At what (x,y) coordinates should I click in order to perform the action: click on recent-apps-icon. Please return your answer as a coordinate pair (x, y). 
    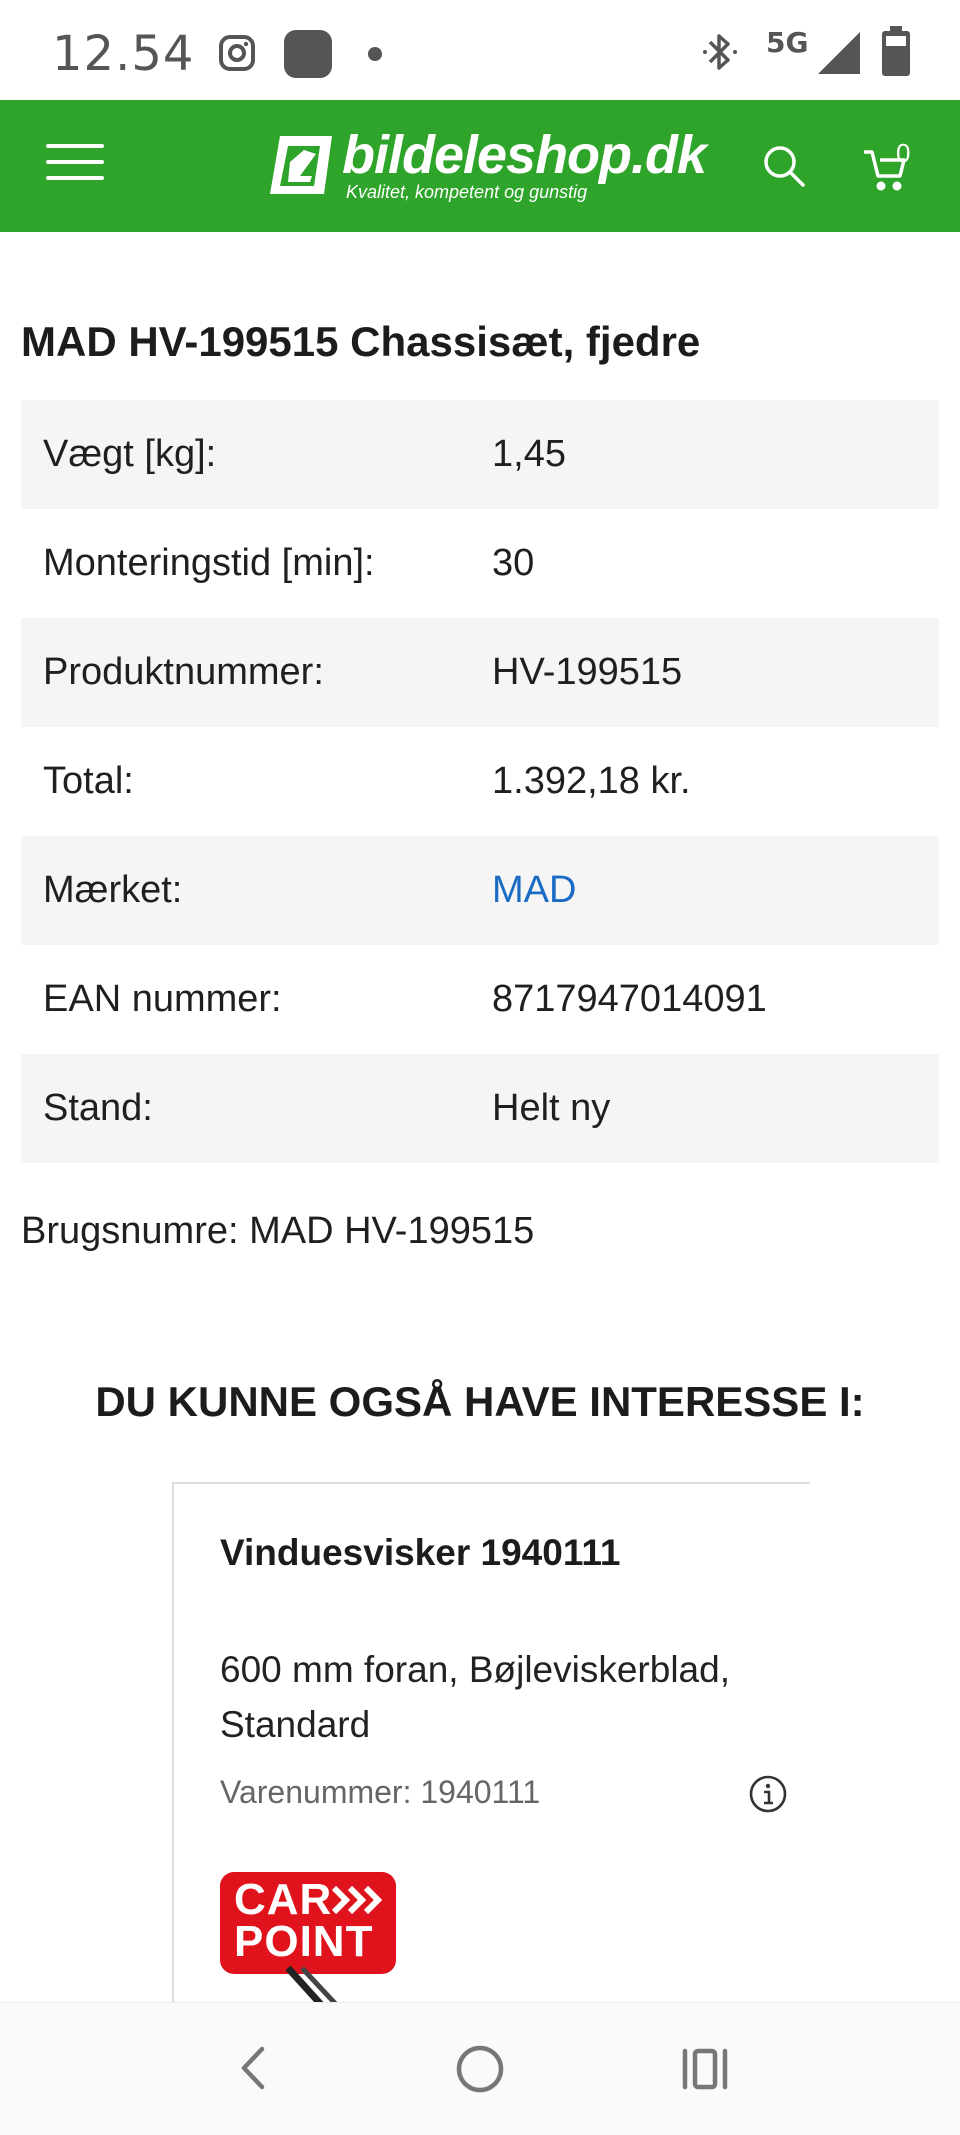
    Looking at the image, I should click on (705, 2069).